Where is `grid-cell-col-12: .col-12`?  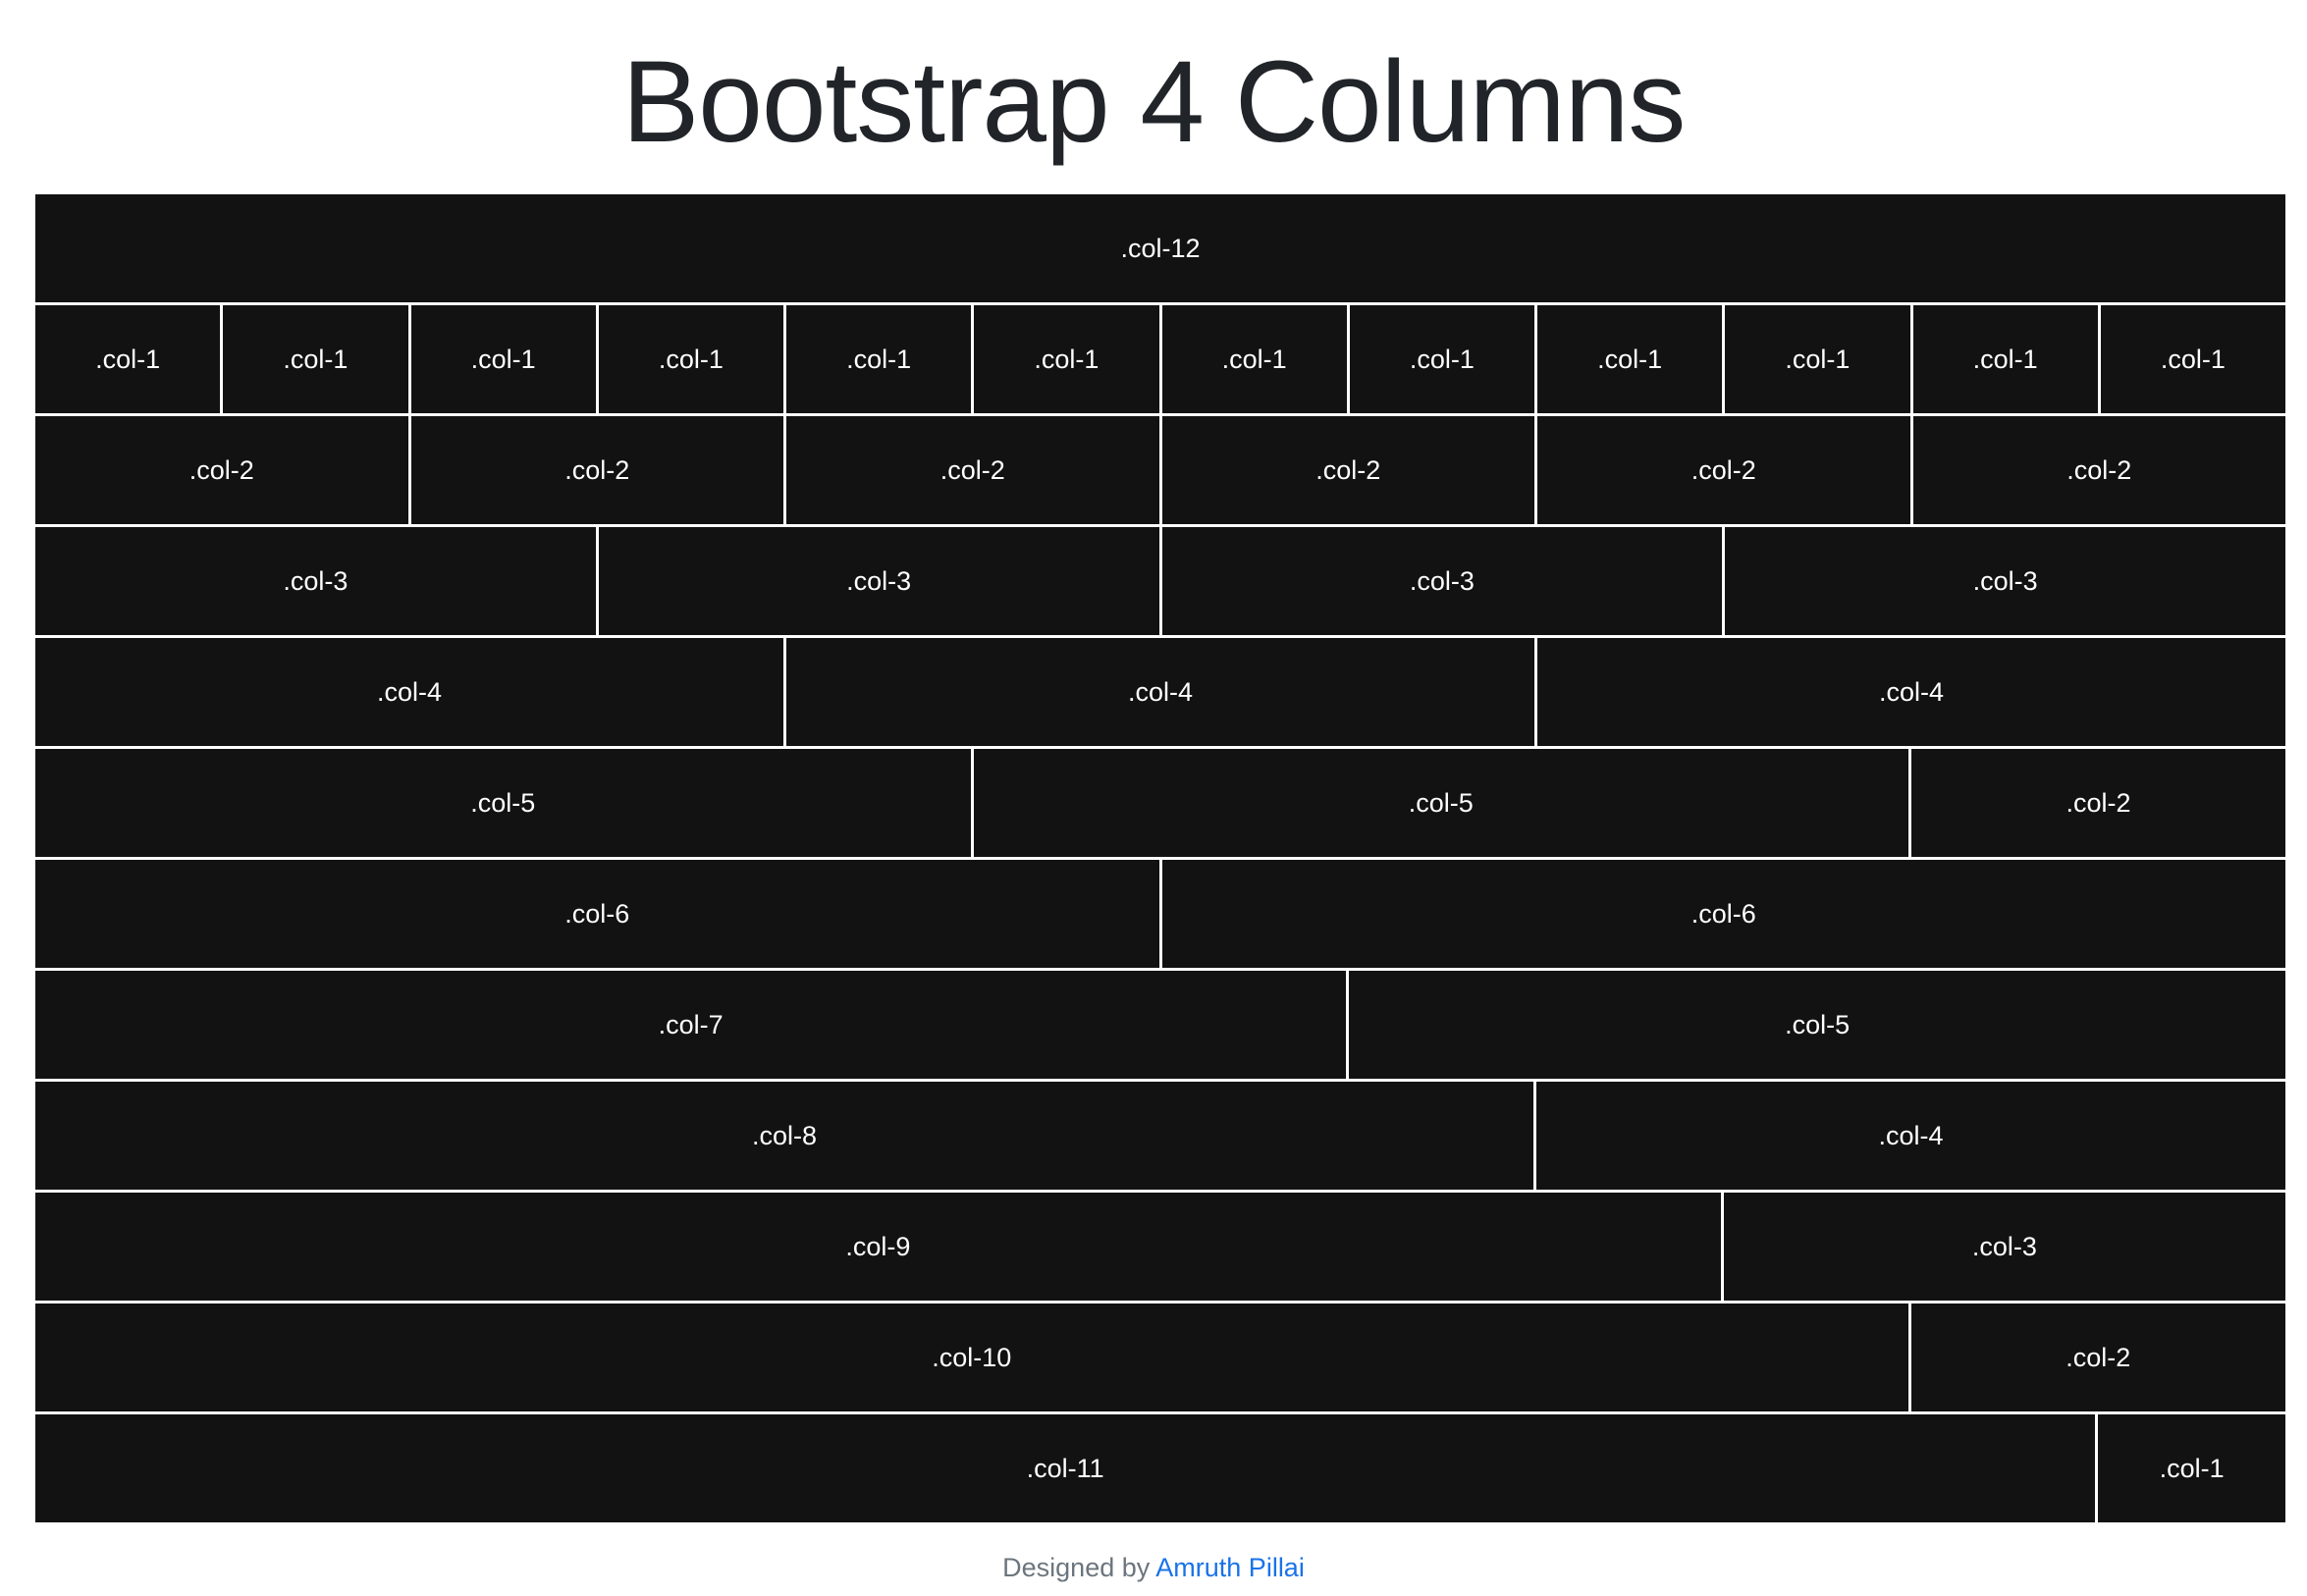 grid-cell-col-12: .col-12 is located at coordinates (1160, 248).